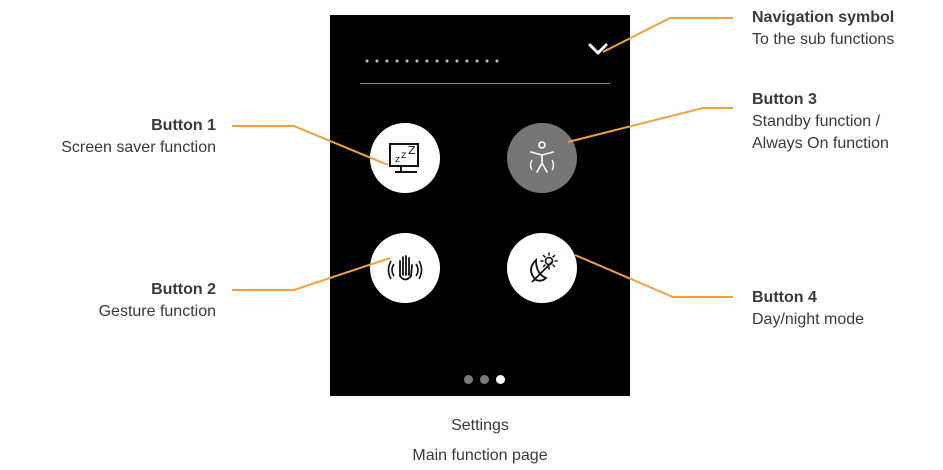 The height and width of the screenshot is (470, 943). What do you see at coordinates (412, 150) in the screenshot?
I see `svg-text: Z` at bounding box center [412, 150].